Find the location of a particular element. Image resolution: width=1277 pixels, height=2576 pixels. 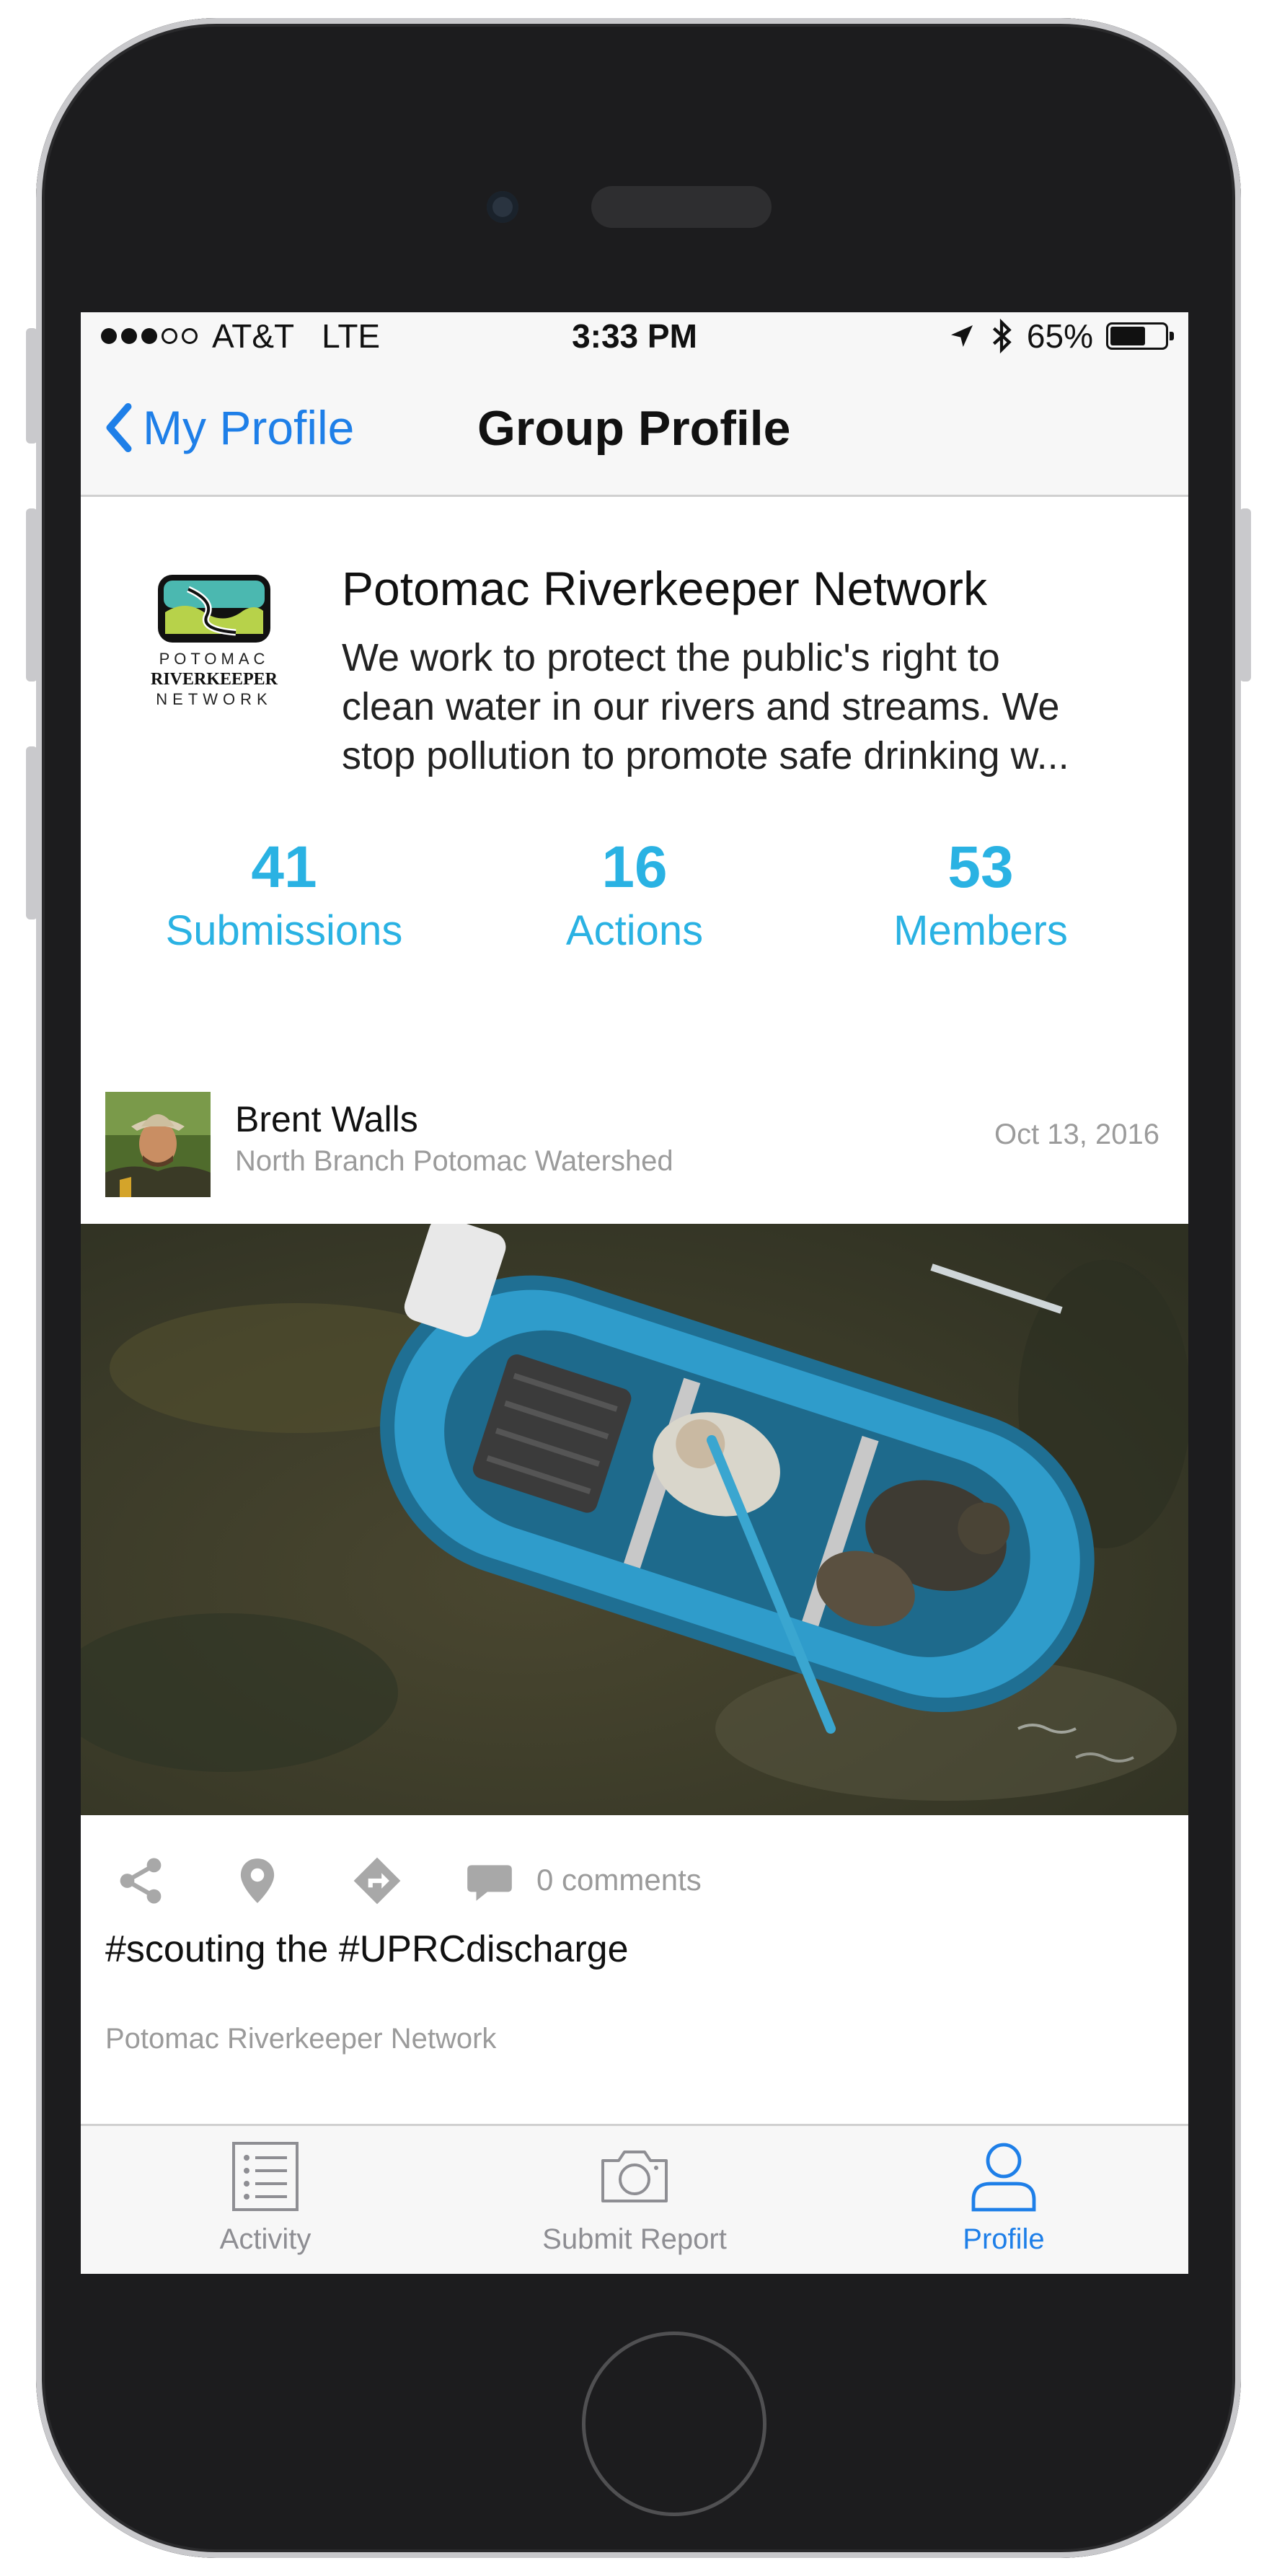

tab-submit-report: Submit Report is located at coordinates (634, 2200).